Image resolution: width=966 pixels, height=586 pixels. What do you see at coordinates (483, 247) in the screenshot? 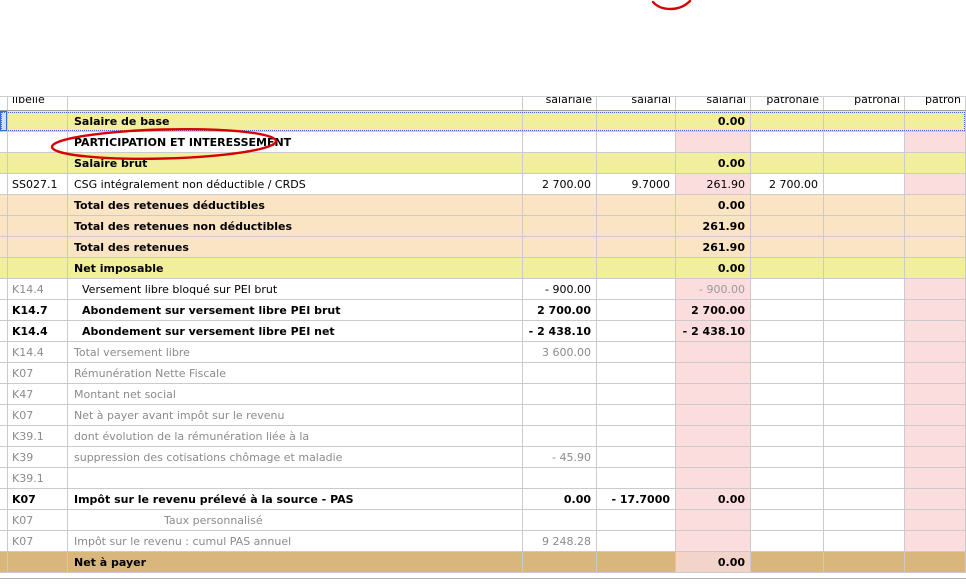
I see `table-row-total-retenues: Total des retenues 261.90` at bounding box center [483, 247].